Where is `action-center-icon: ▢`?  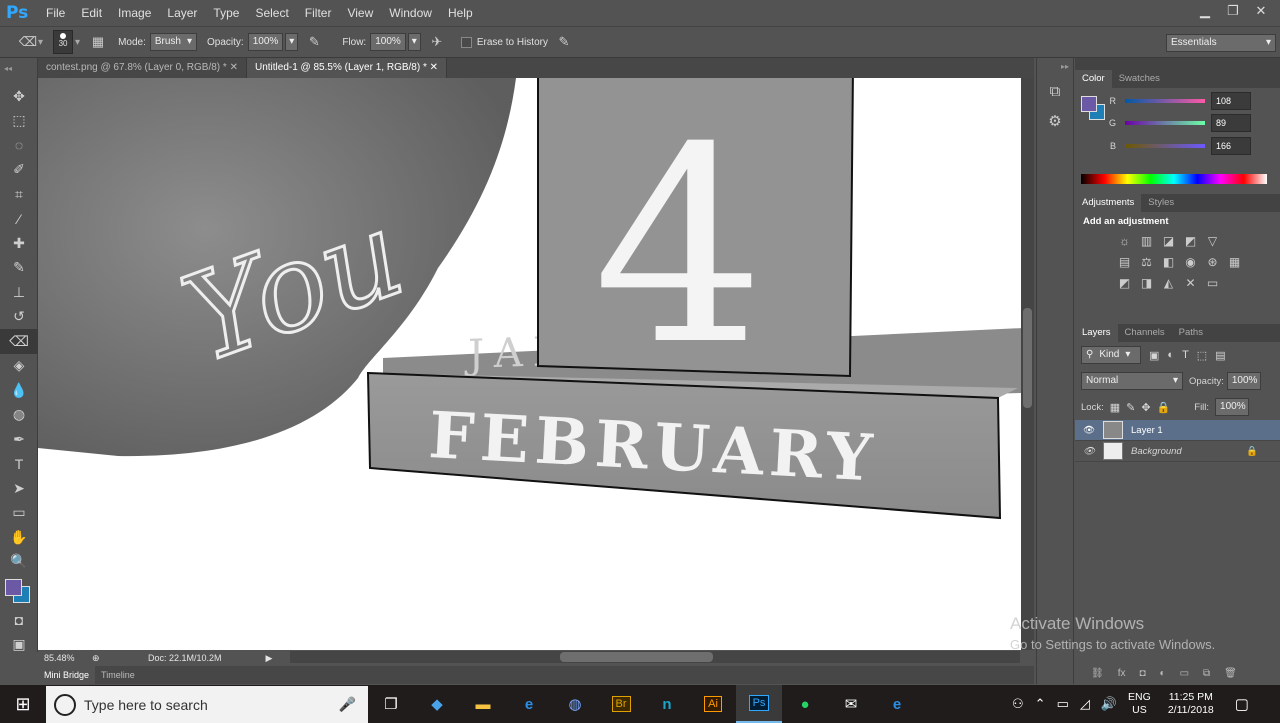 action-center-icon: ▢ is located at coordinates (1242, 704).